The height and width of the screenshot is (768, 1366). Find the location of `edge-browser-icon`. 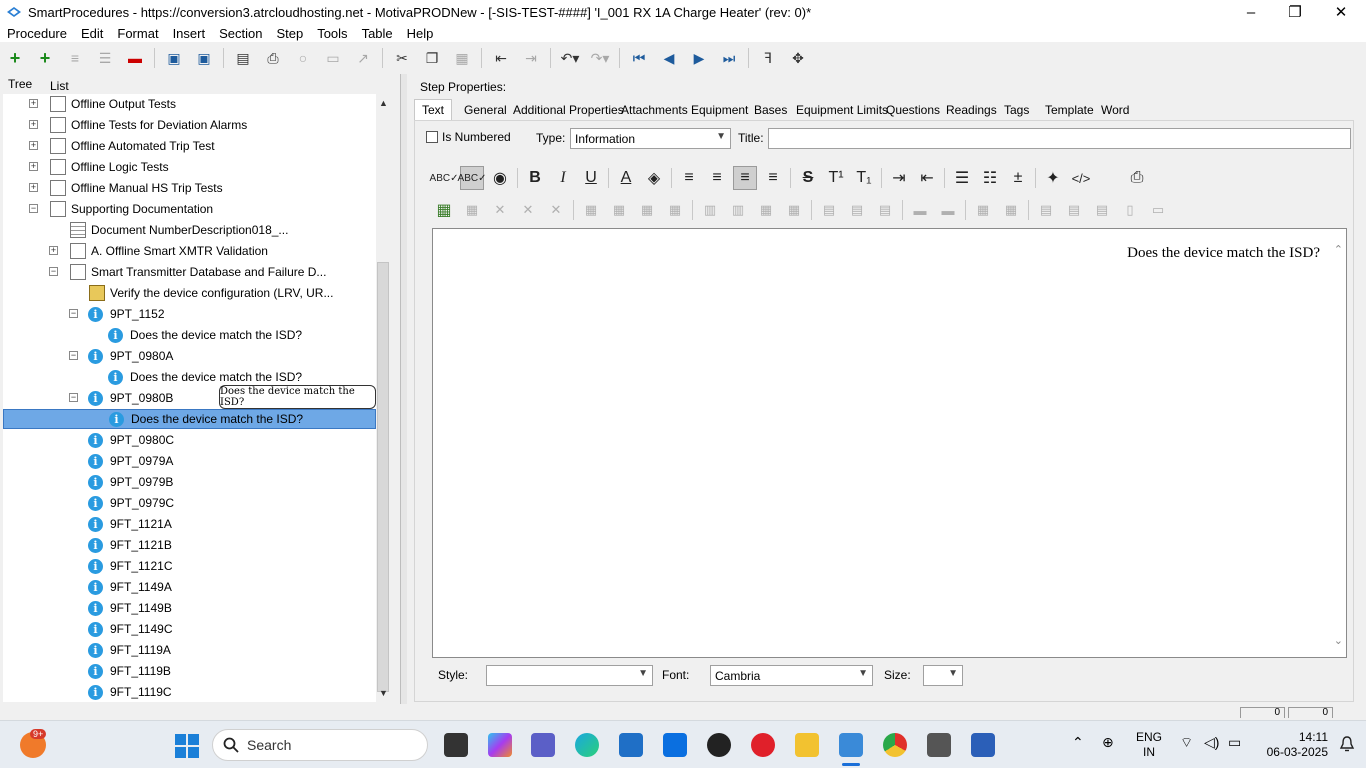

edge-browser-icon is located at coordinates (587, 745).